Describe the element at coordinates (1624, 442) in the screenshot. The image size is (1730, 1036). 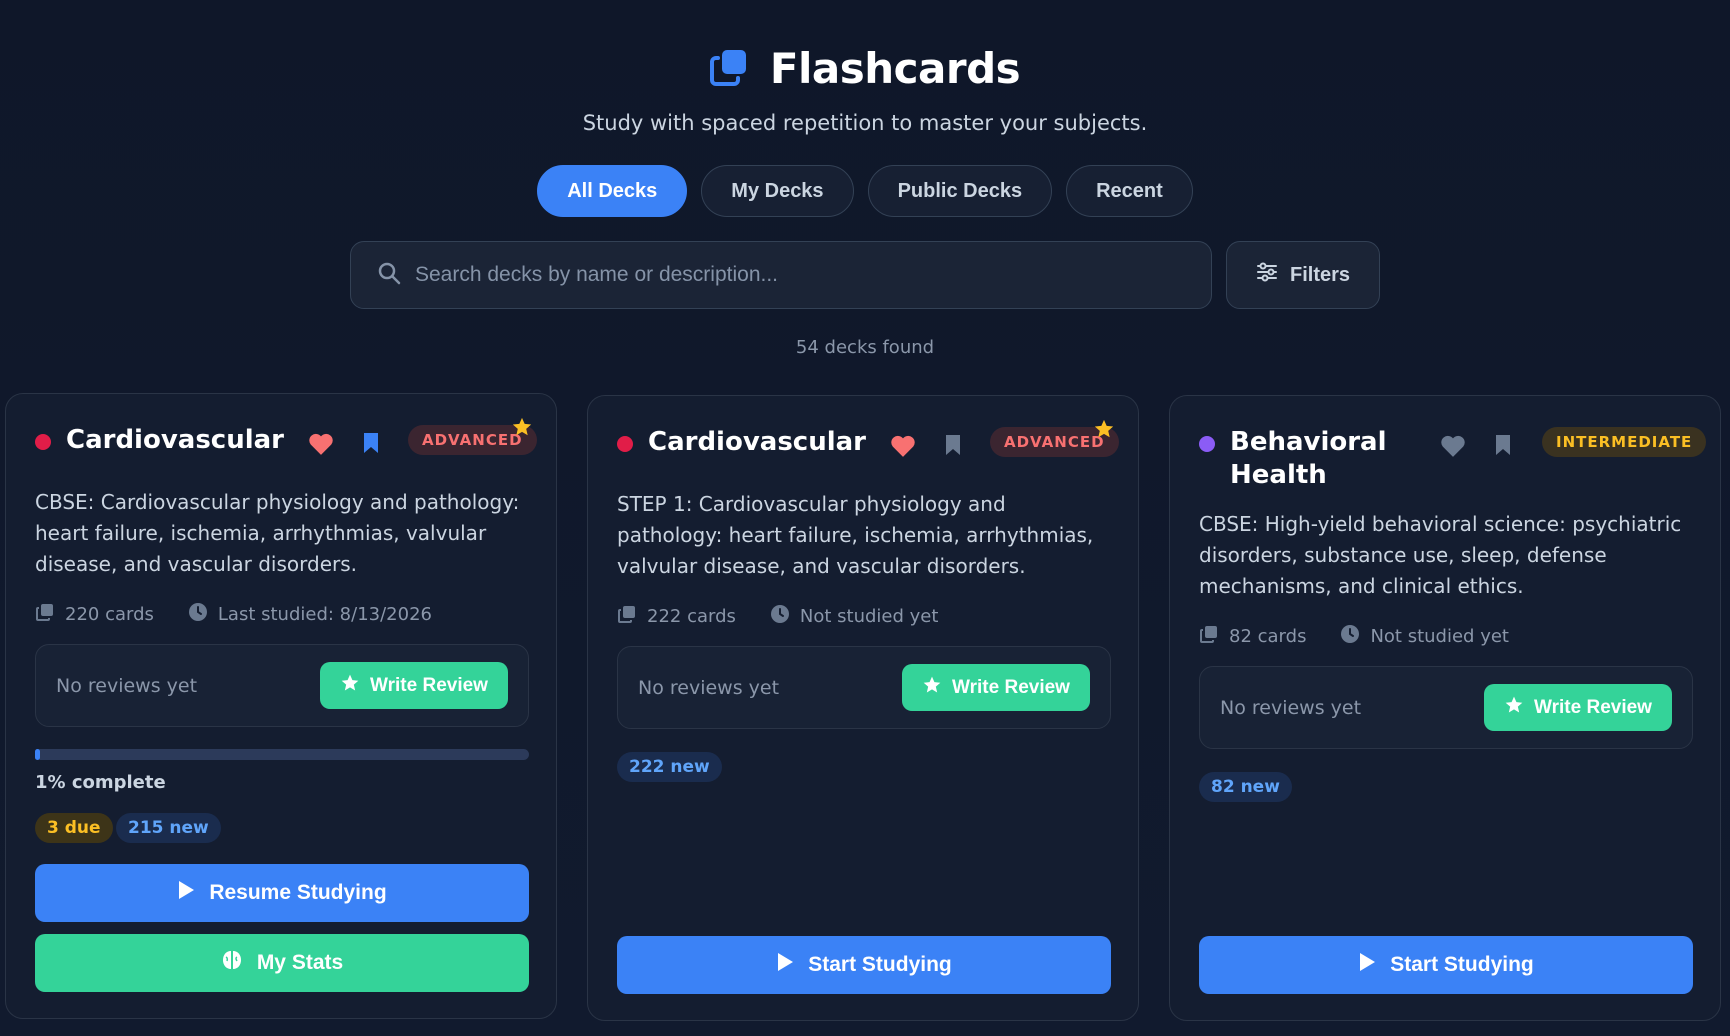
I see `difficulty-badge: INTERMEDIATE` at that location.